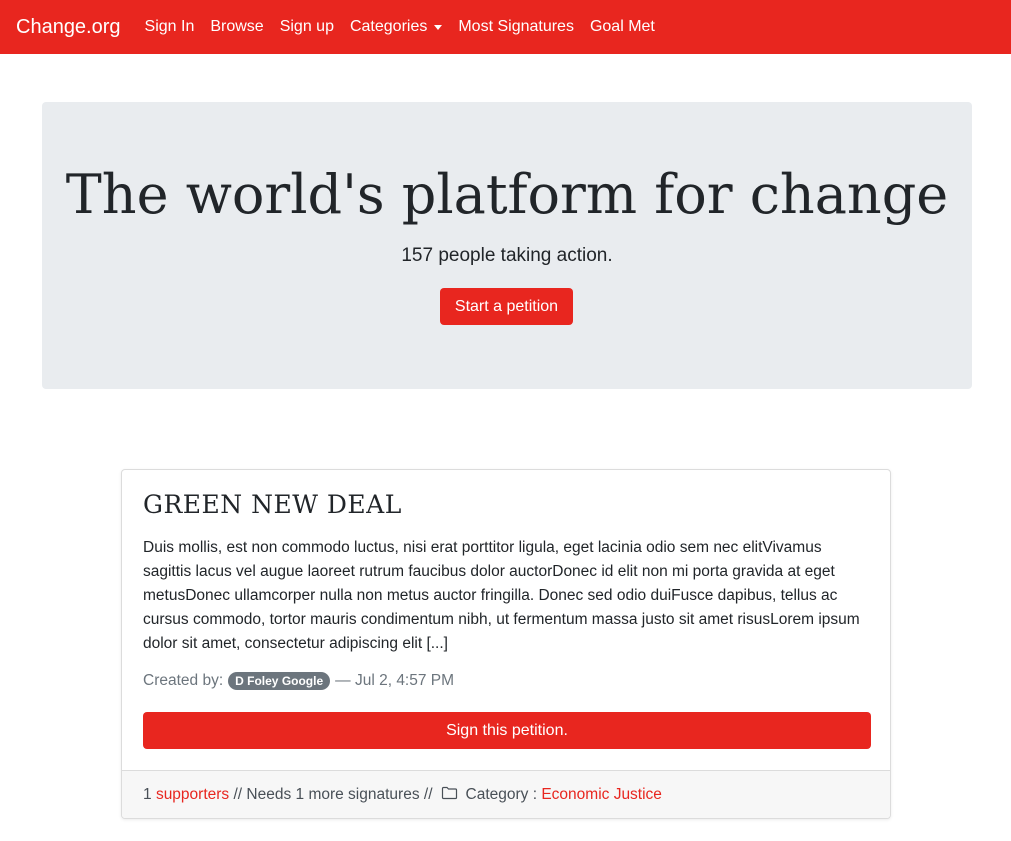  I want to click on petition-title: GREEN NEW DEAL, so click(272, 505).